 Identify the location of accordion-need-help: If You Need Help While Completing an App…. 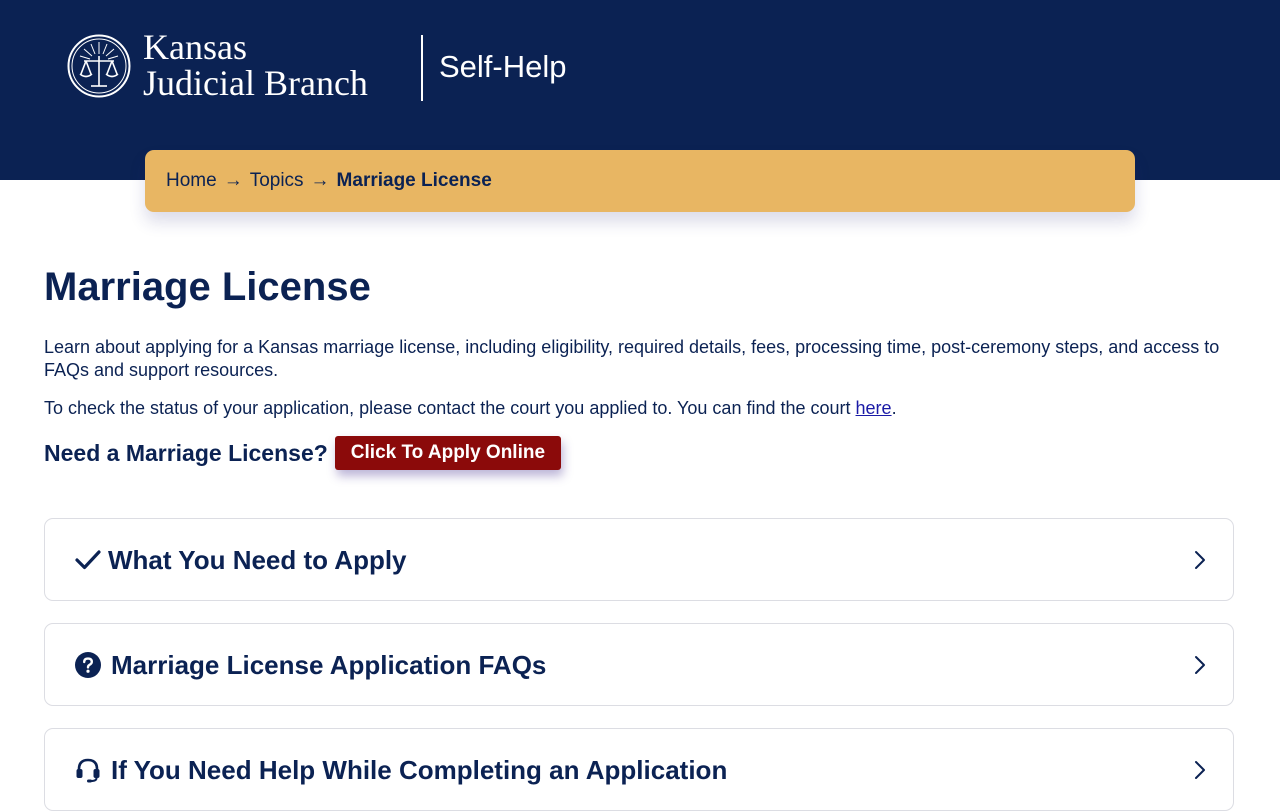
(639, 769).